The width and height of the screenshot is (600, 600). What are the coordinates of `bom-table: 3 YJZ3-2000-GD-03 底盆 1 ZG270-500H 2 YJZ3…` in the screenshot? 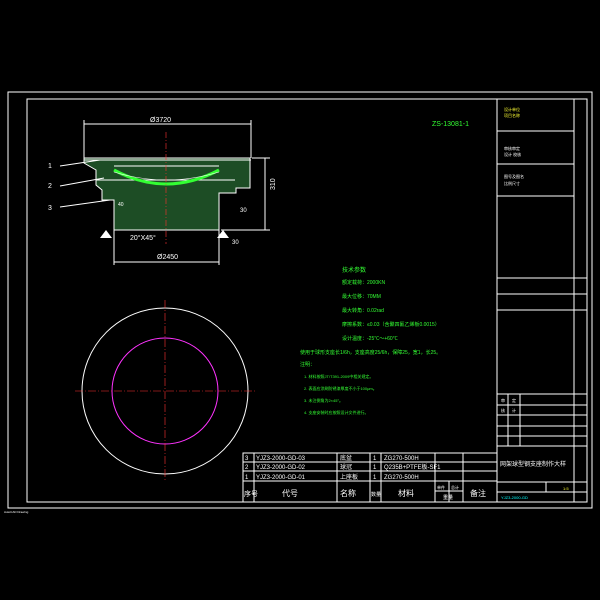 It's located at (370, 477).